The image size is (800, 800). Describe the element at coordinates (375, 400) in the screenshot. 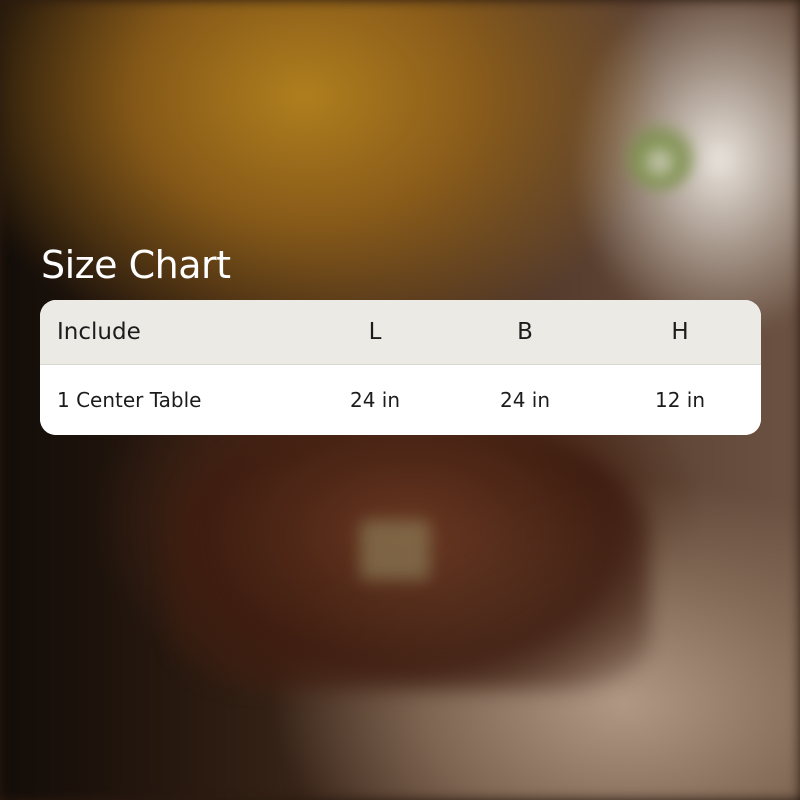

I see `cell-length: 24 in` at that location.